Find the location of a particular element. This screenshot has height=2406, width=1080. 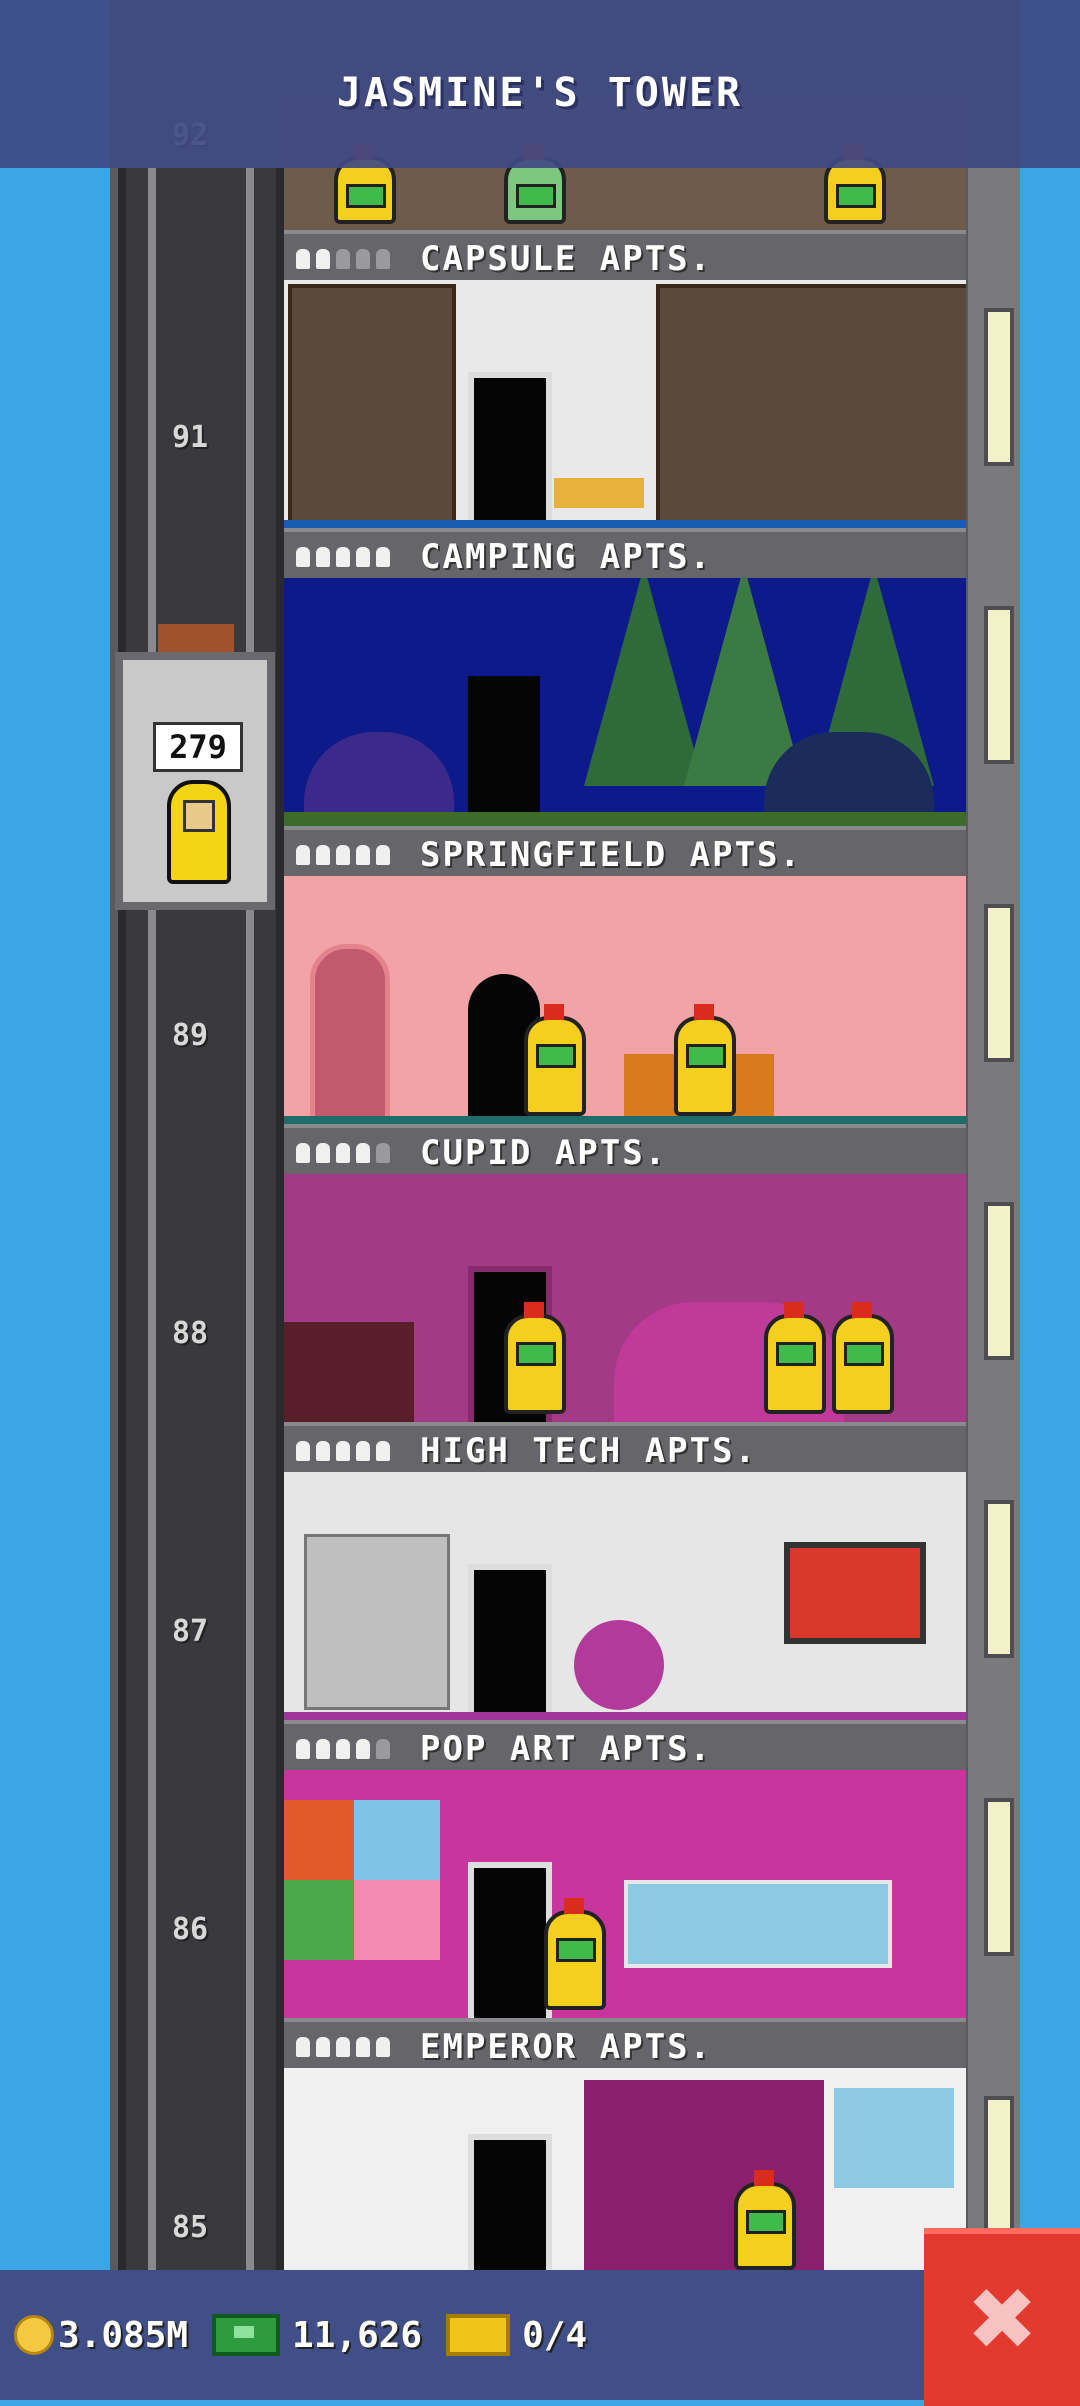

floor-name: POP ART APTS. is located at coordinates (566, 1749).